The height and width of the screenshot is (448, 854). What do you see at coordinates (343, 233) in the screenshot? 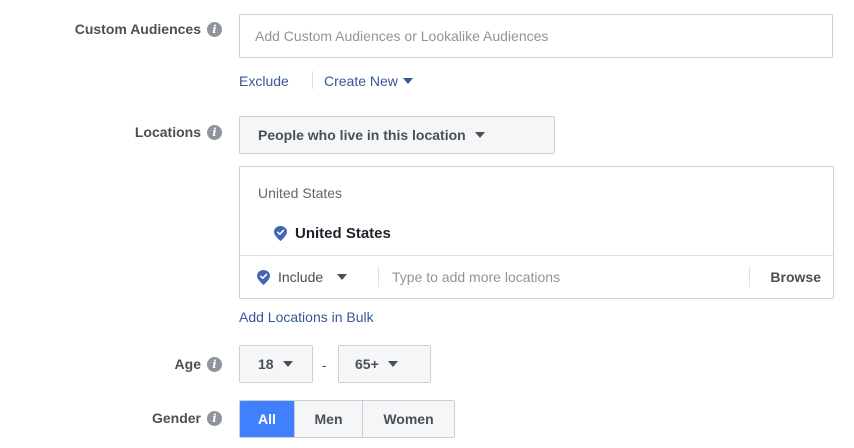
I see `selected-location-name: United States` at bounding box center [343, 233].